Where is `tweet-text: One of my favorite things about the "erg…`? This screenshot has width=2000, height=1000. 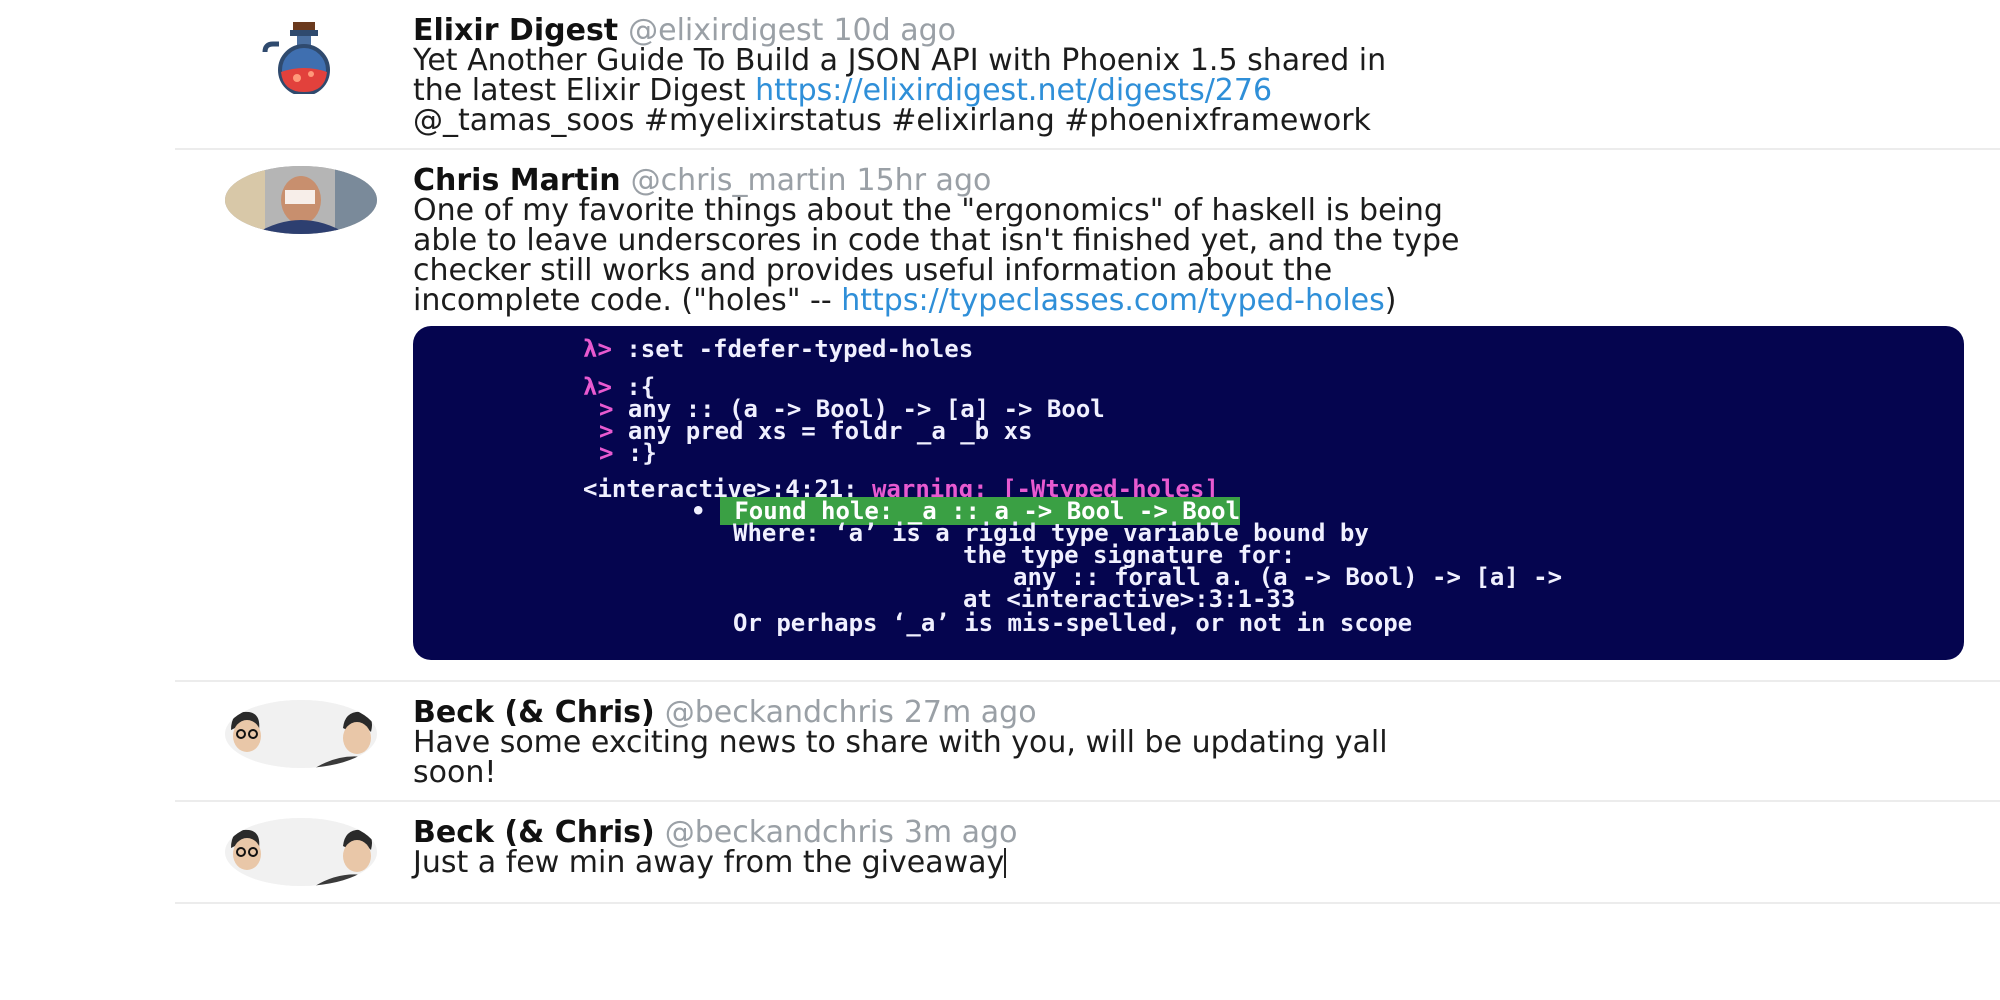 tweet-text: One of my favorite things about the "erg… is located at coordinates (1191, 256).